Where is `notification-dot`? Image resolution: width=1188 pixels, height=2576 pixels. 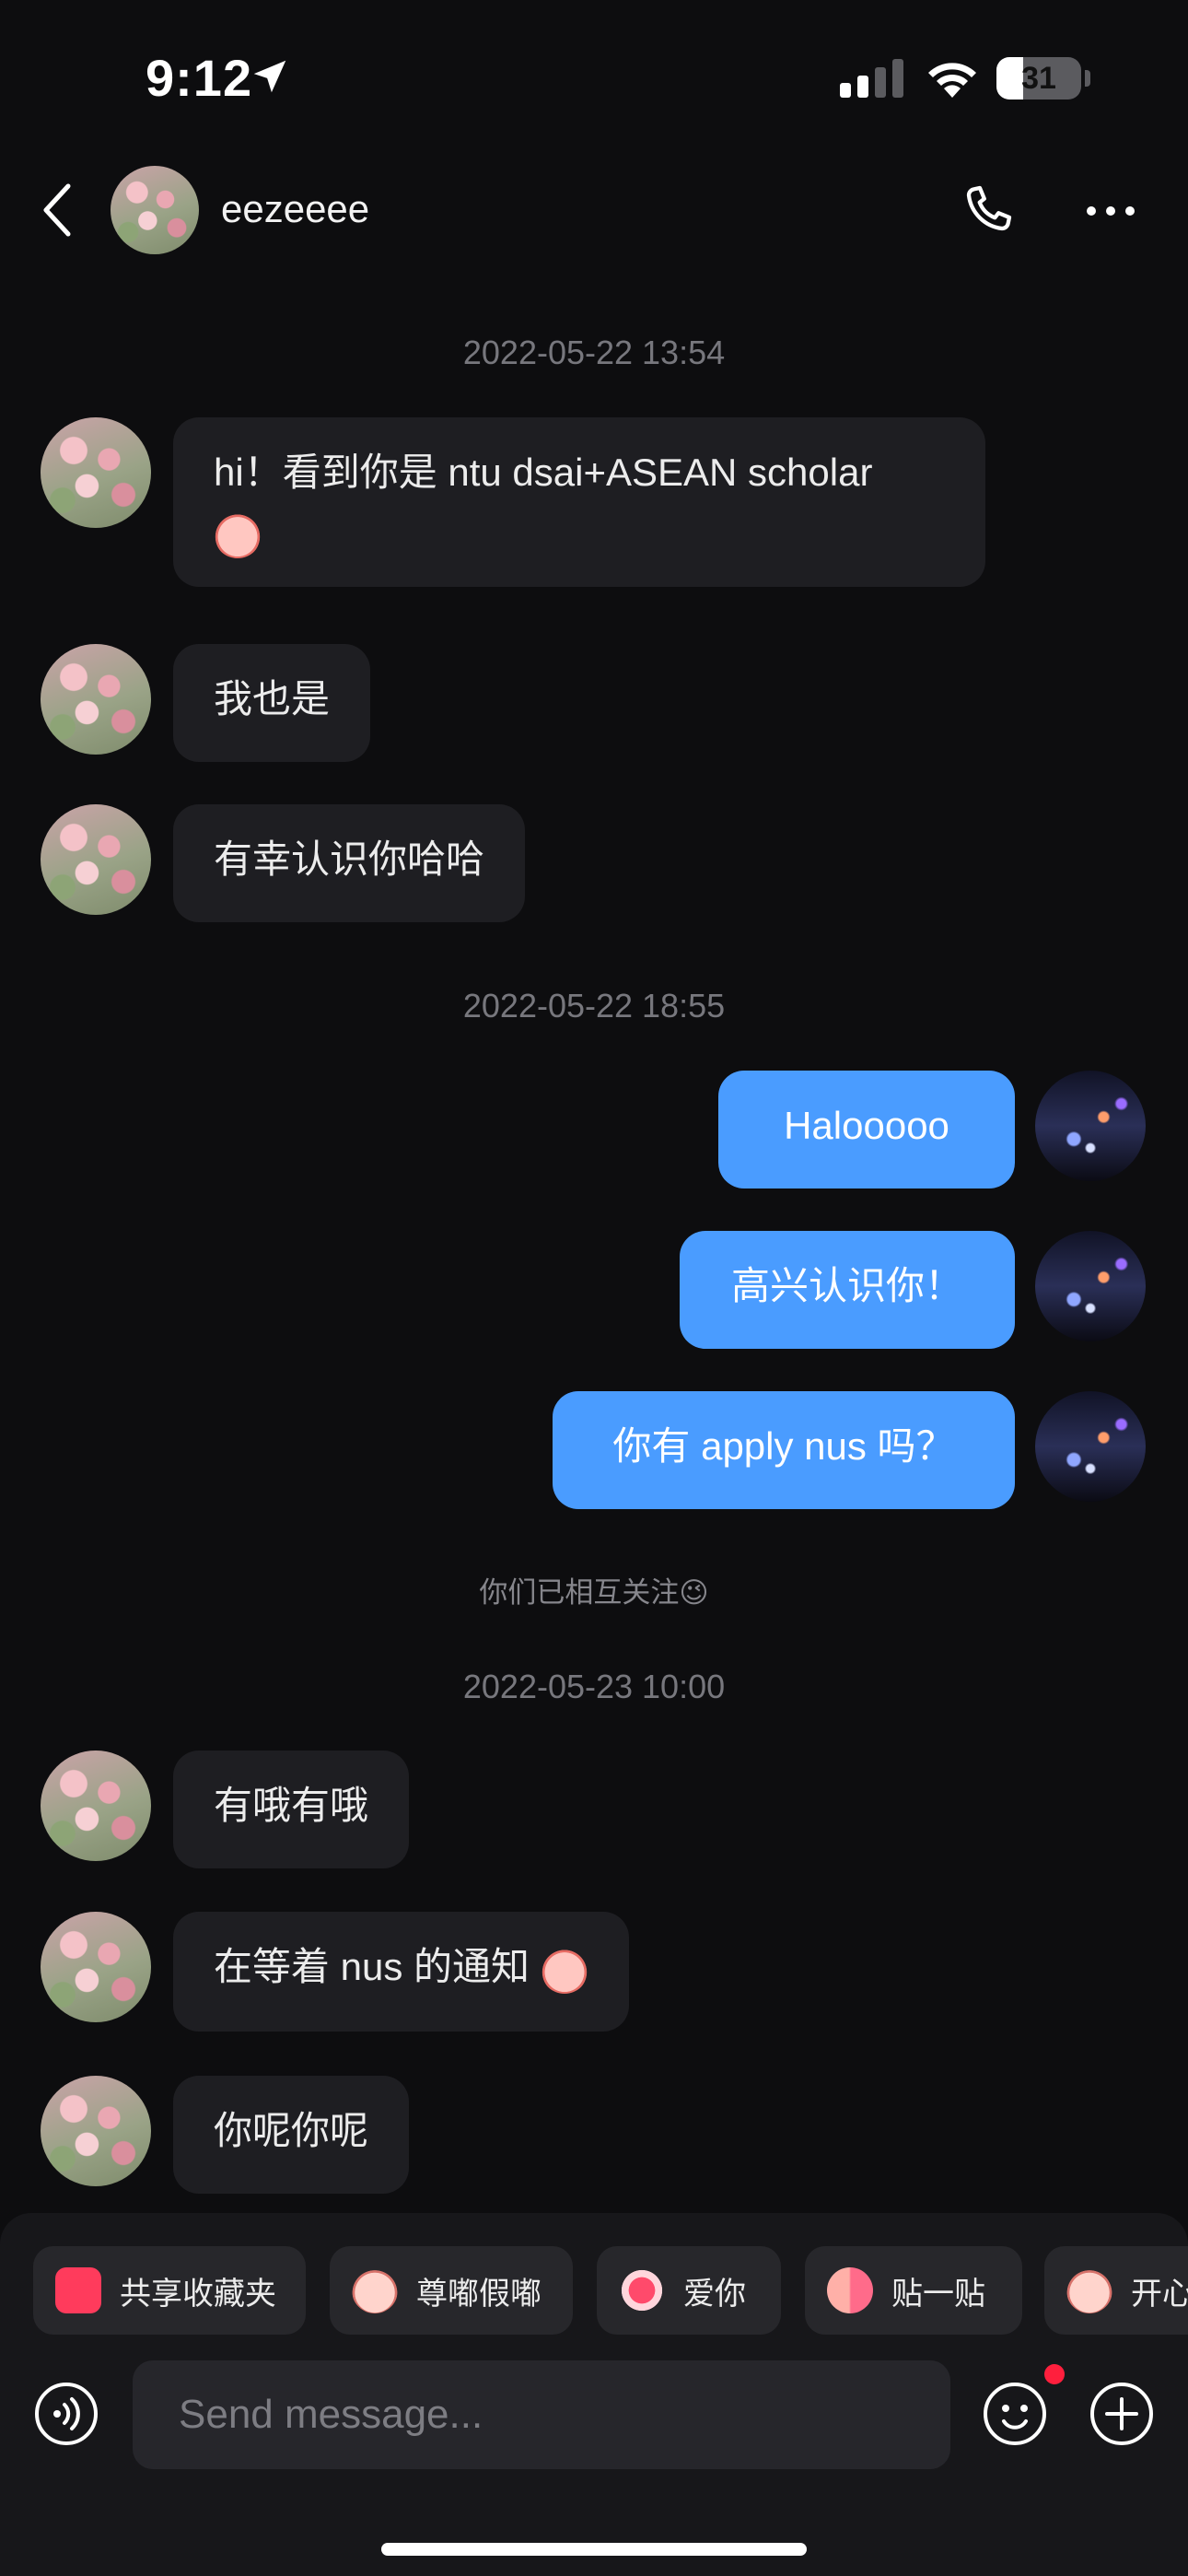
notification-dot is located at coordinates (1054, 2374).